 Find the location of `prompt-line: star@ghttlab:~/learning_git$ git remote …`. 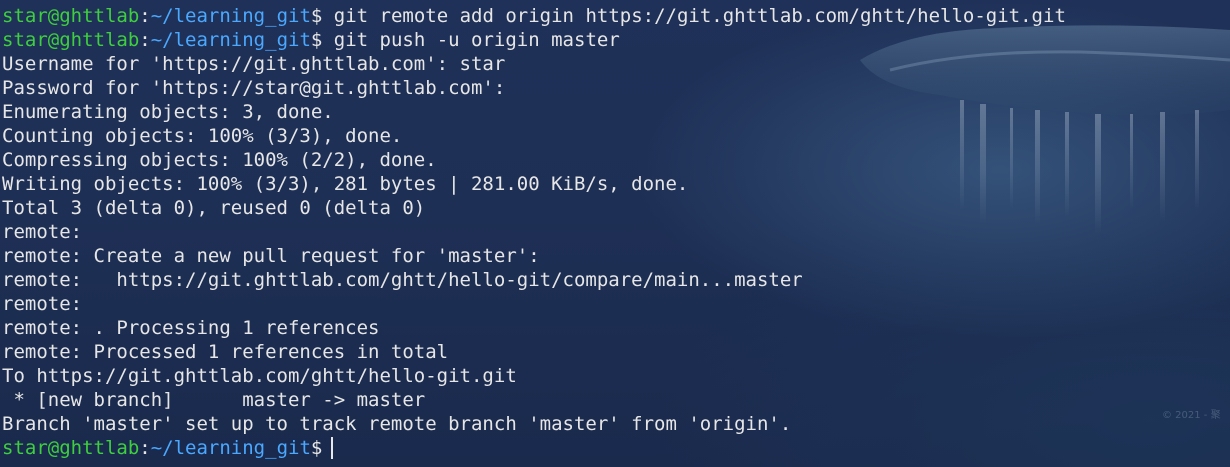

prompt-line: star@ghttlab:~/learning_git$ git remote … is located at coordinates (616, 16).